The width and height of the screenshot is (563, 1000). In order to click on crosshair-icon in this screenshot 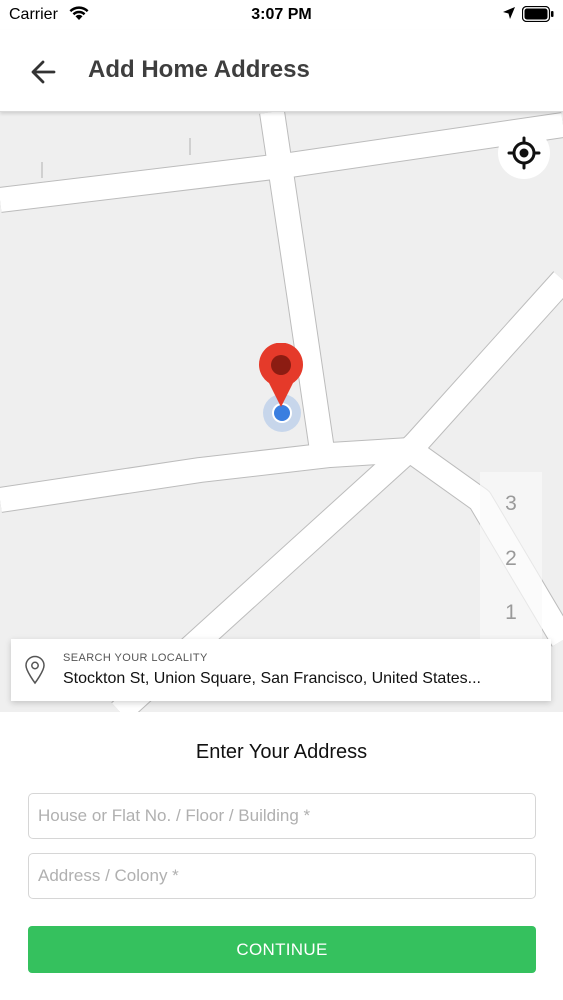, I will do `click(524, 153)`.